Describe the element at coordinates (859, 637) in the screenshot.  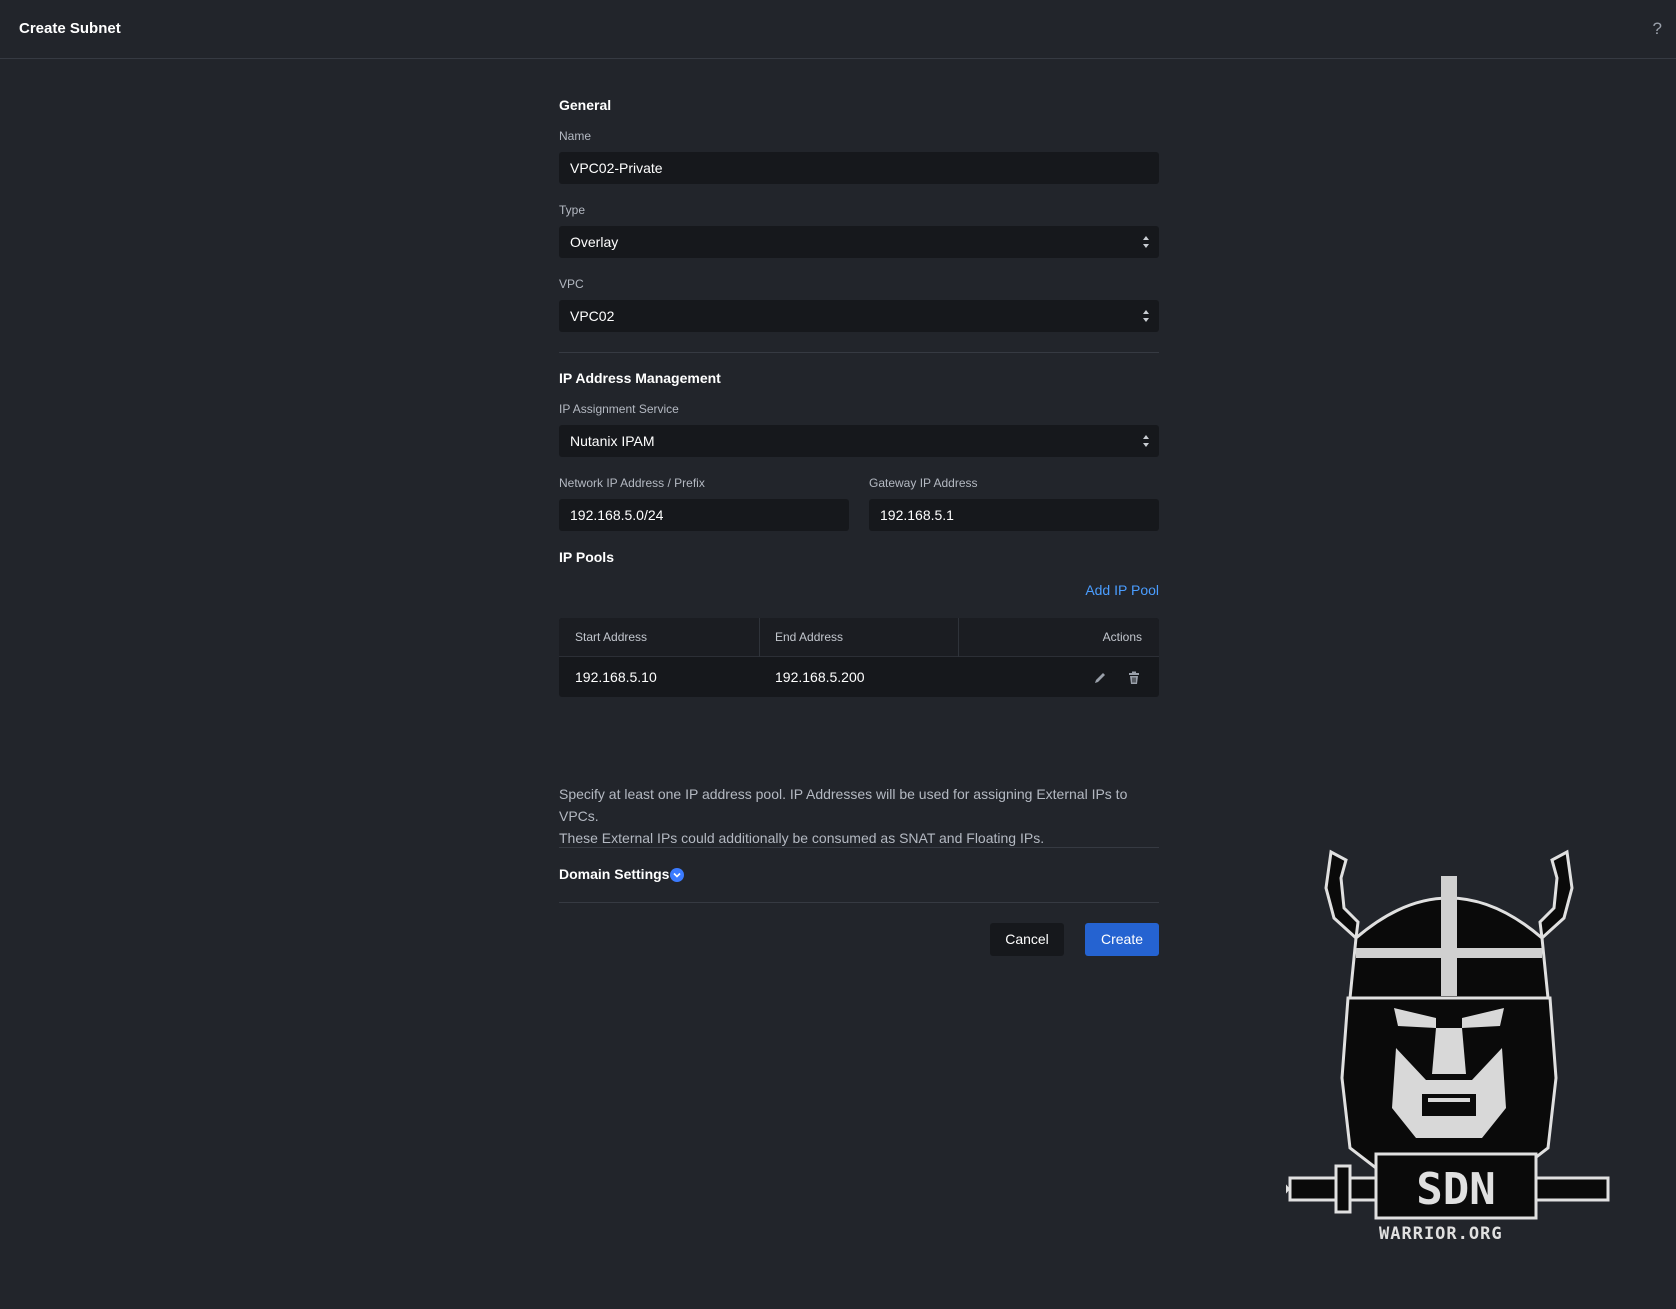
I see `table-header: Start Address End Address Actions` at that location.